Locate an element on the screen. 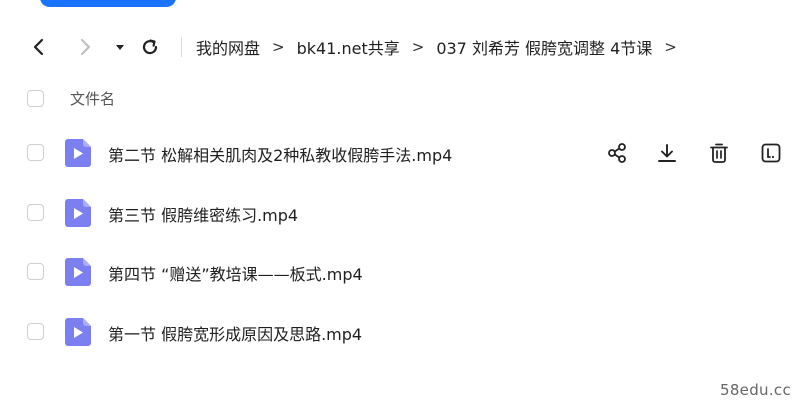 The width and height of the screenshot is (803, 407). back-button is located at coordinates (39, 47).